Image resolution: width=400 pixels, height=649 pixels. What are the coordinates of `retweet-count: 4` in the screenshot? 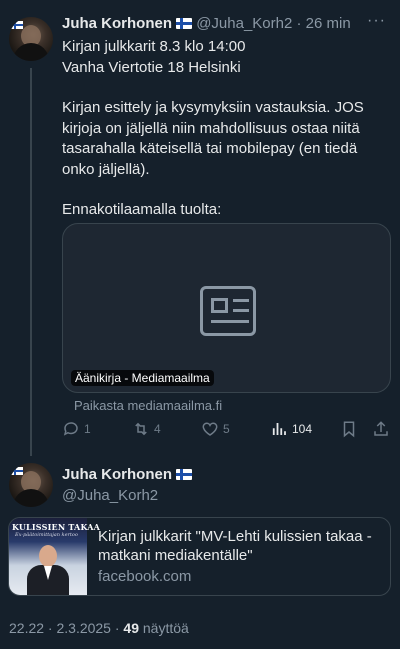 It's located at (157, 429).